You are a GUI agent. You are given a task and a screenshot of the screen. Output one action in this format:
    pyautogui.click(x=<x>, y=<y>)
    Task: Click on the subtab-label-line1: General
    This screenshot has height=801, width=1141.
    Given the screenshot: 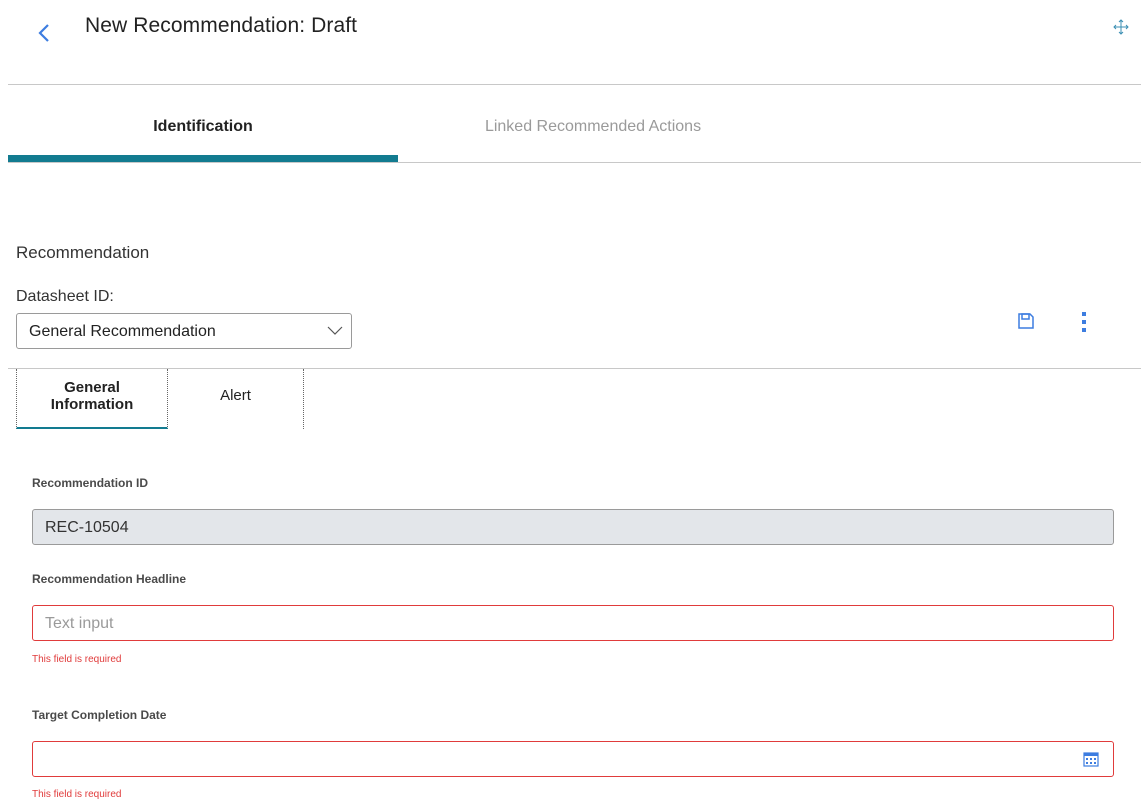 What is the action you would take?
    pyautogui.click(x=92, y=387)
    